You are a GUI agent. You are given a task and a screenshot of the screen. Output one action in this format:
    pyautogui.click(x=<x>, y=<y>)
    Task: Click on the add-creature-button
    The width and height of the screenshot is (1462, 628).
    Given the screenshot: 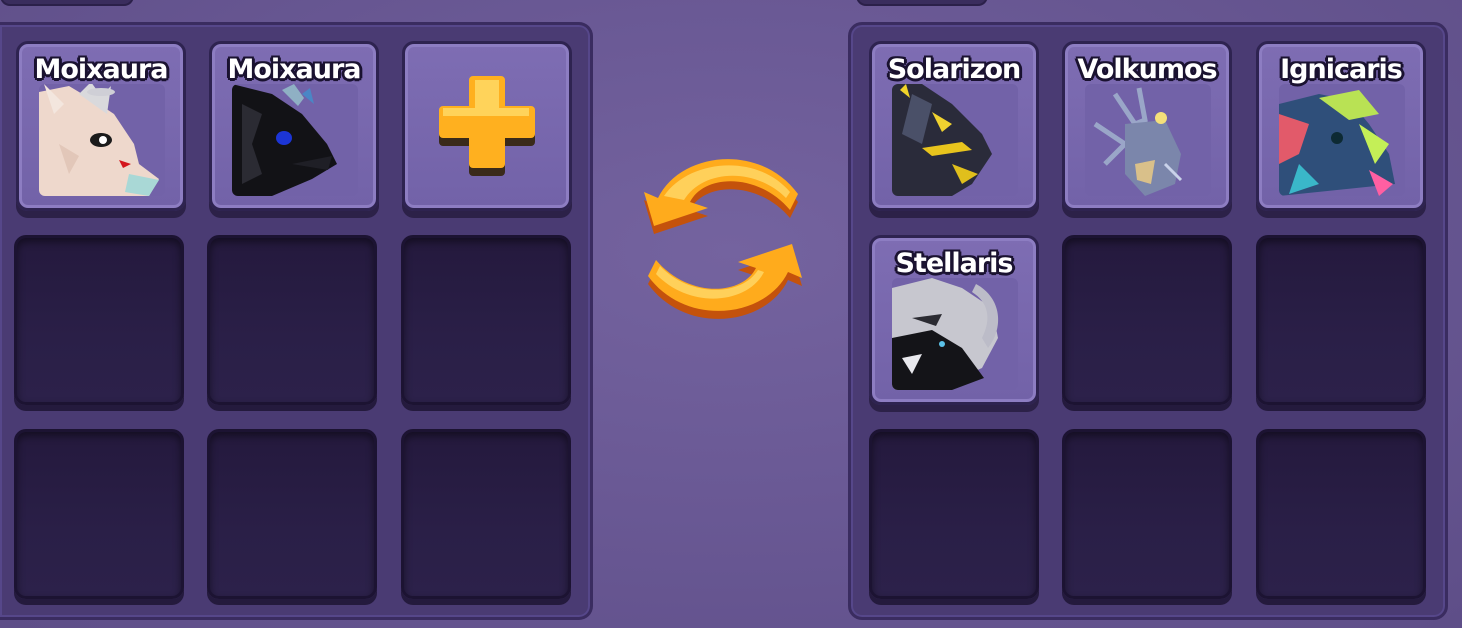 What is the action you would take?
    pyautogui.click(x=487, y=126)
    